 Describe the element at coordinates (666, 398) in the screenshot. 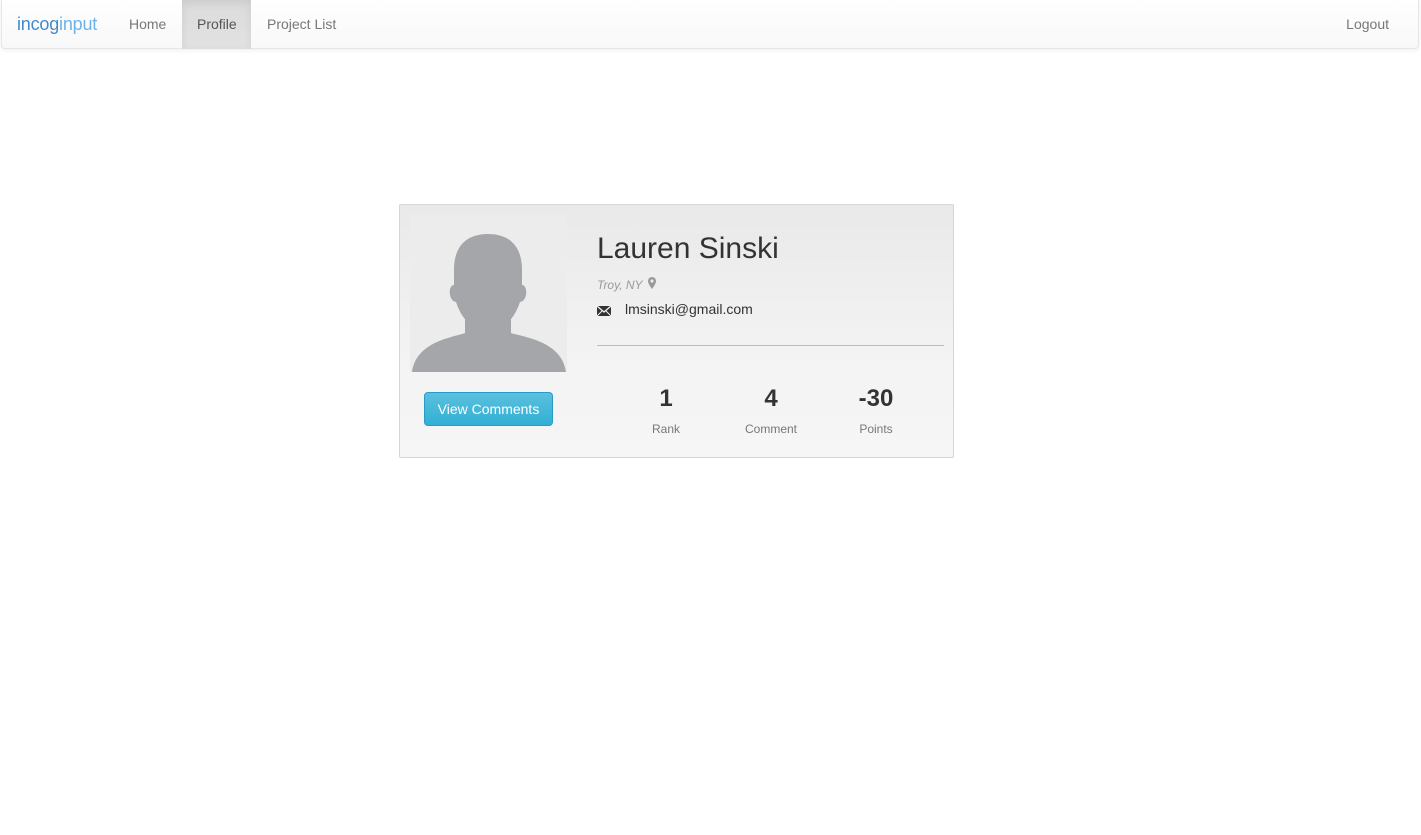

I see `stat-rank-value: 1` at that location.